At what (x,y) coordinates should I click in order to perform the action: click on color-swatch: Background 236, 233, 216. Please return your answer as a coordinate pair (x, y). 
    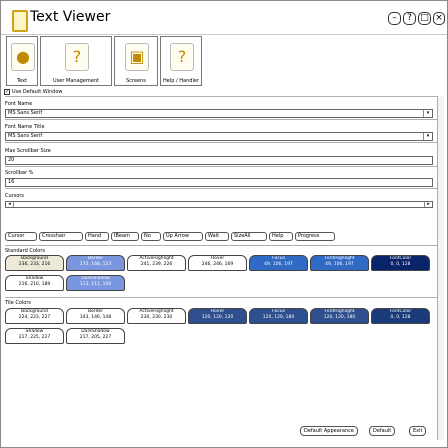
    Looking at the image, I should click on (34, 263).